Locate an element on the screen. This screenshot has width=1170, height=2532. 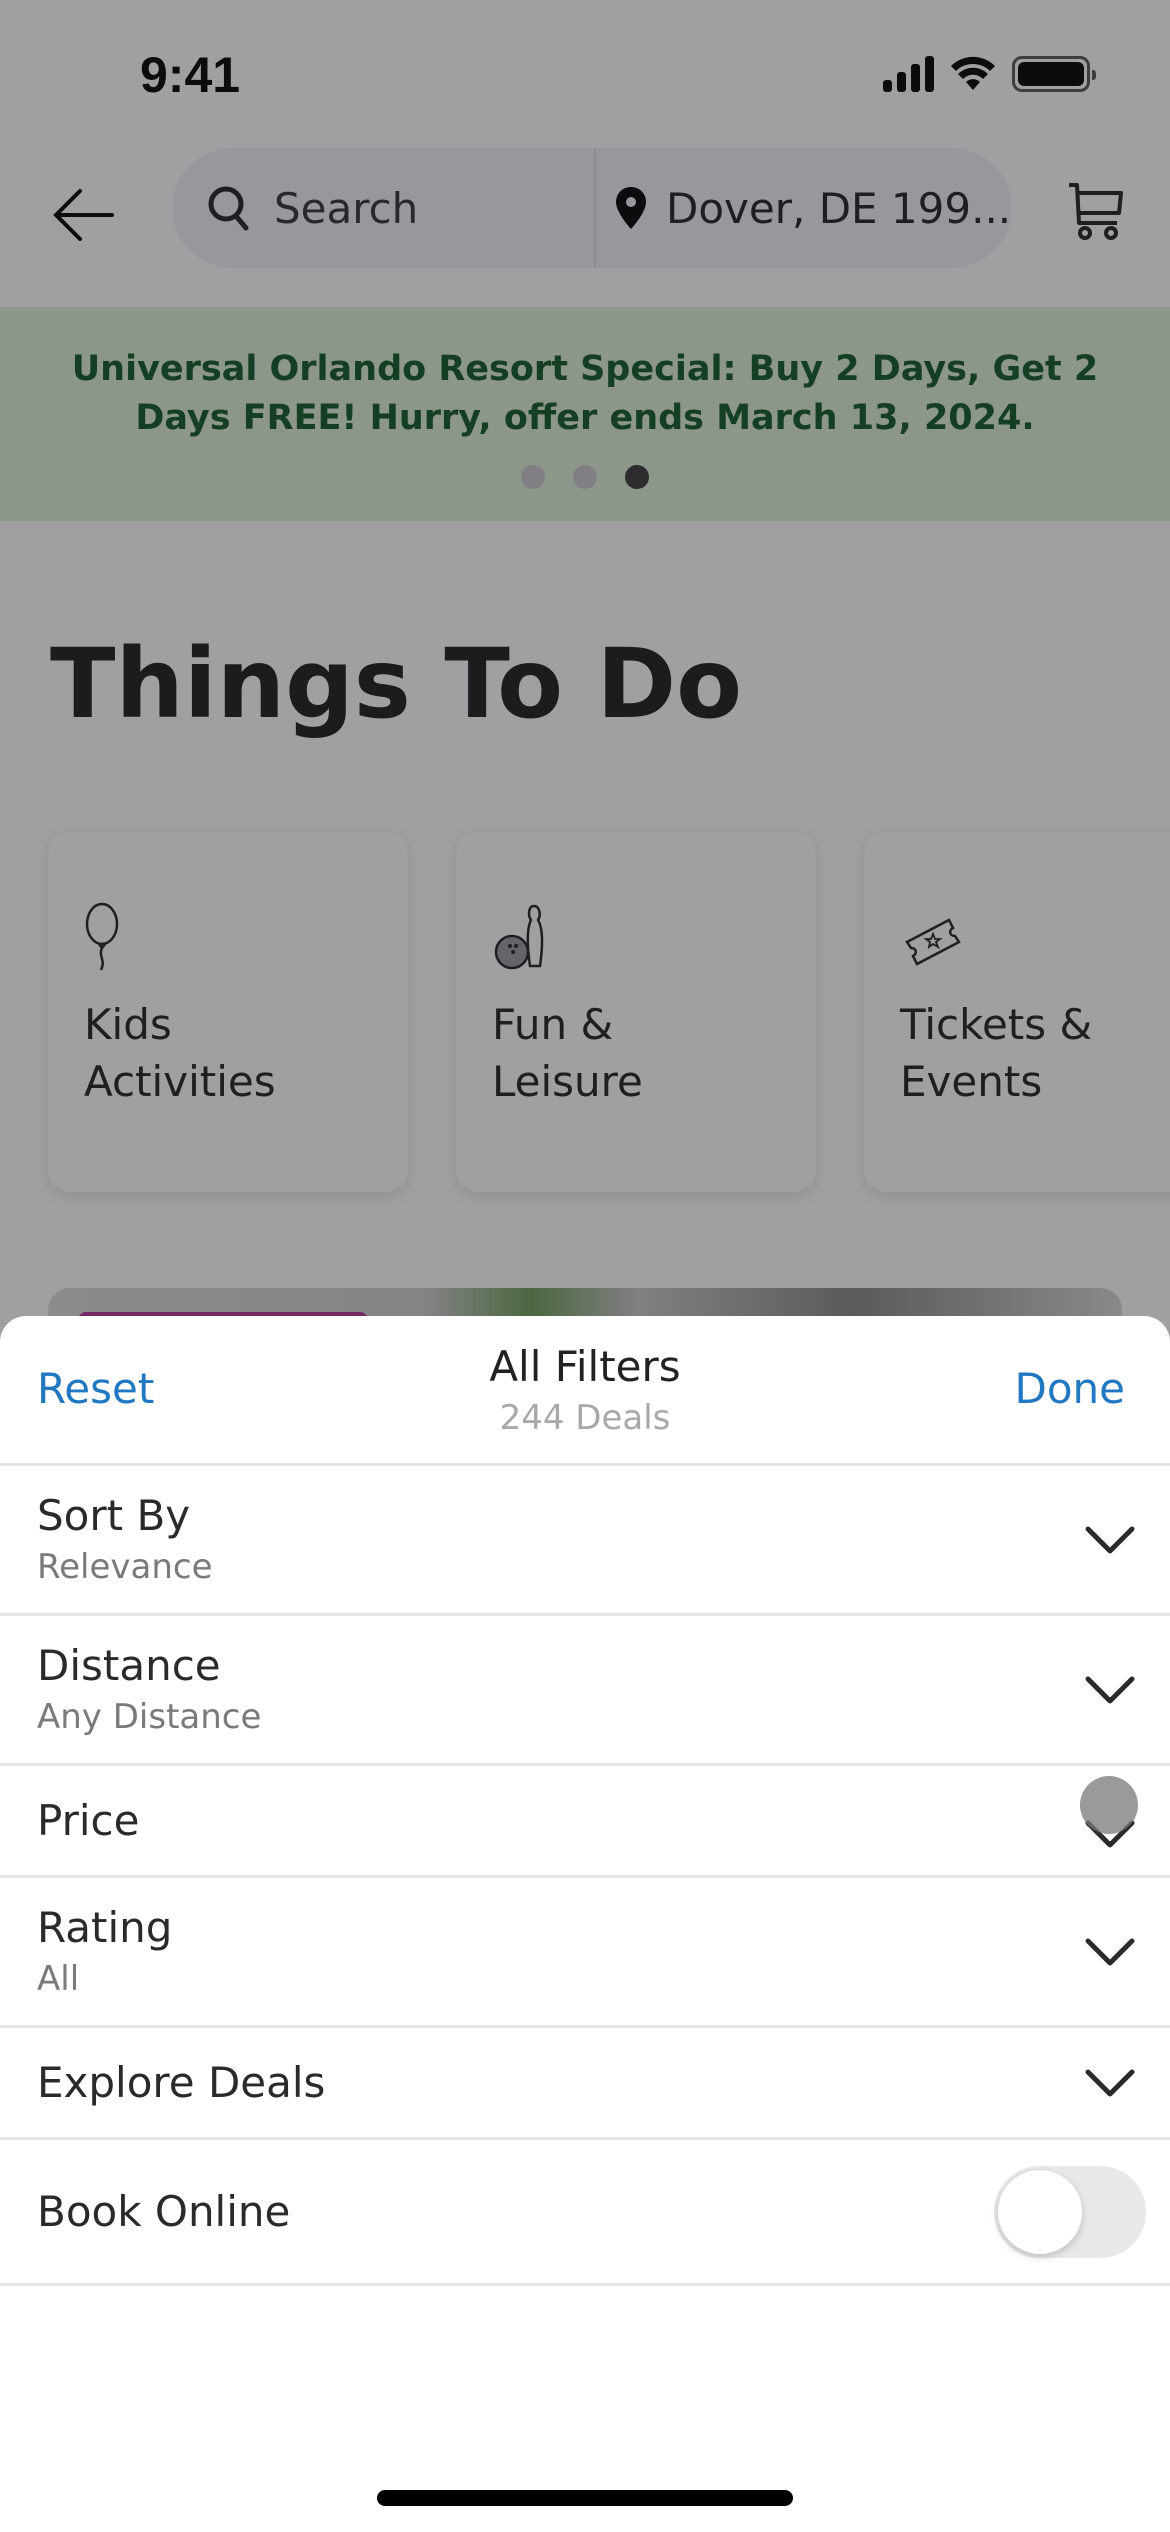
book-online-toggle is located at coordinates (1070, 2211).